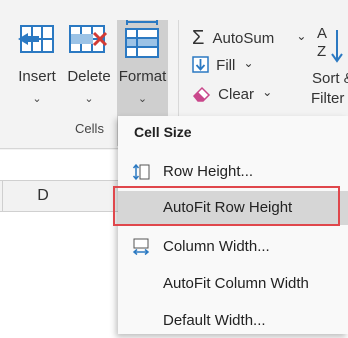 The image size is (348, 338). What do you see at coordinates (321, 51) in the screenshot?
I see `svg-text: Z` at bounding box center [321, 51].